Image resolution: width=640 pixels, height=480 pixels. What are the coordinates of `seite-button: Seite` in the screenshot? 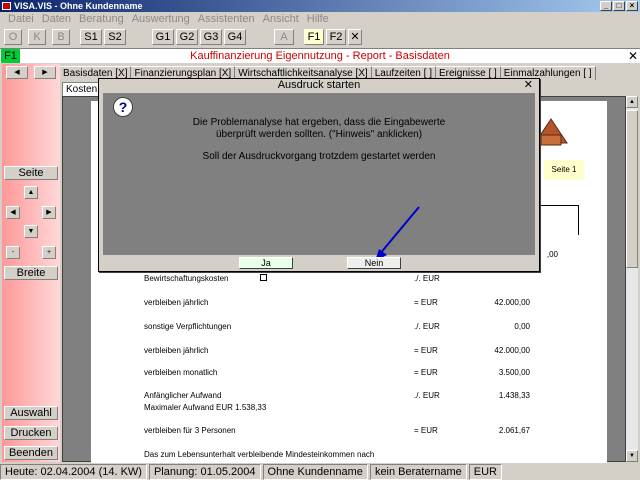 It's located at (31, 173).